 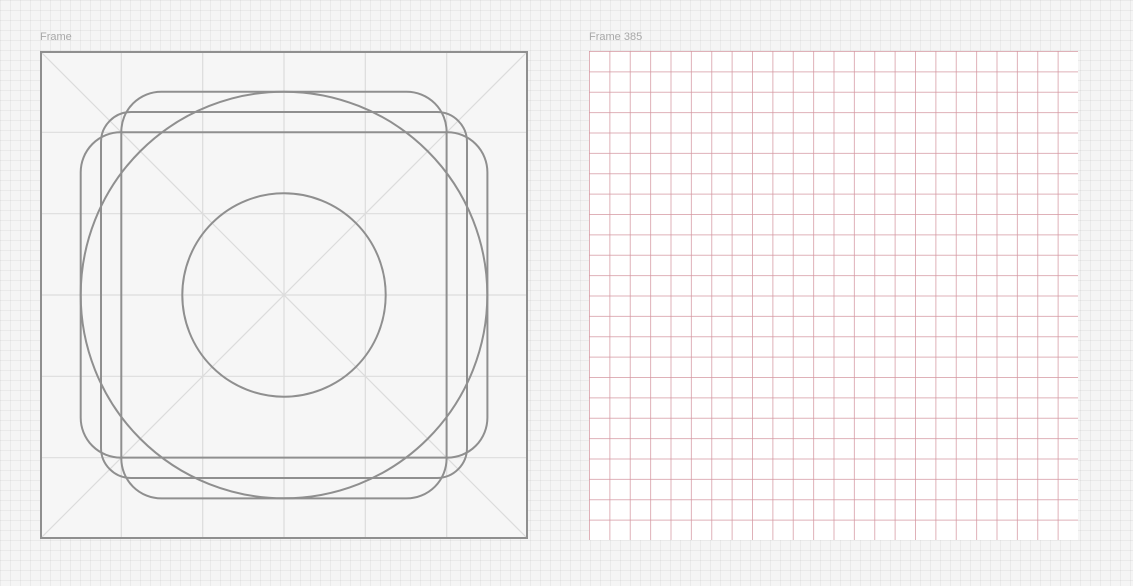 I want to click on frame-label: Frame, so click(x=56, y=37).